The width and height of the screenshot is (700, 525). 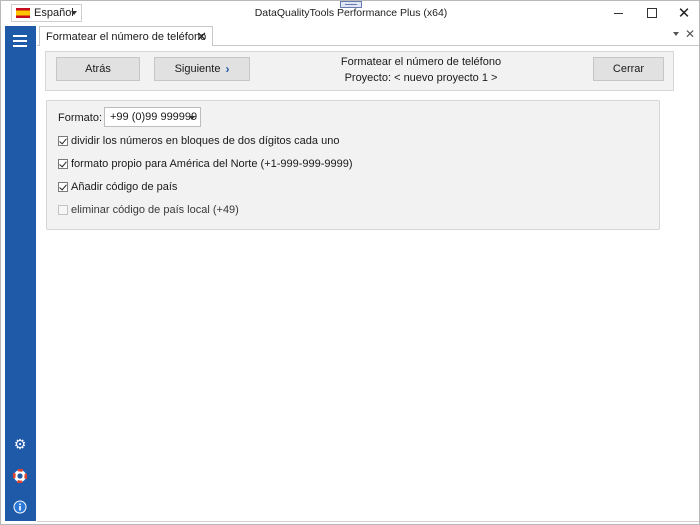 I want to click on window-title: DataQualityTools Performance Plus (x64), so click(x=351, y=13).